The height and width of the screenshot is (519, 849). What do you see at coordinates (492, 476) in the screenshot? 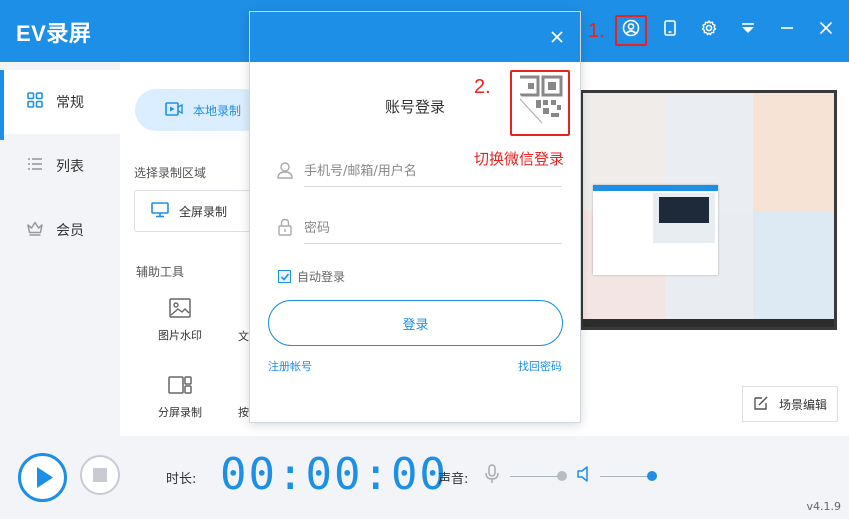
I see `microphone-icon` at bounding box center [492, 476].